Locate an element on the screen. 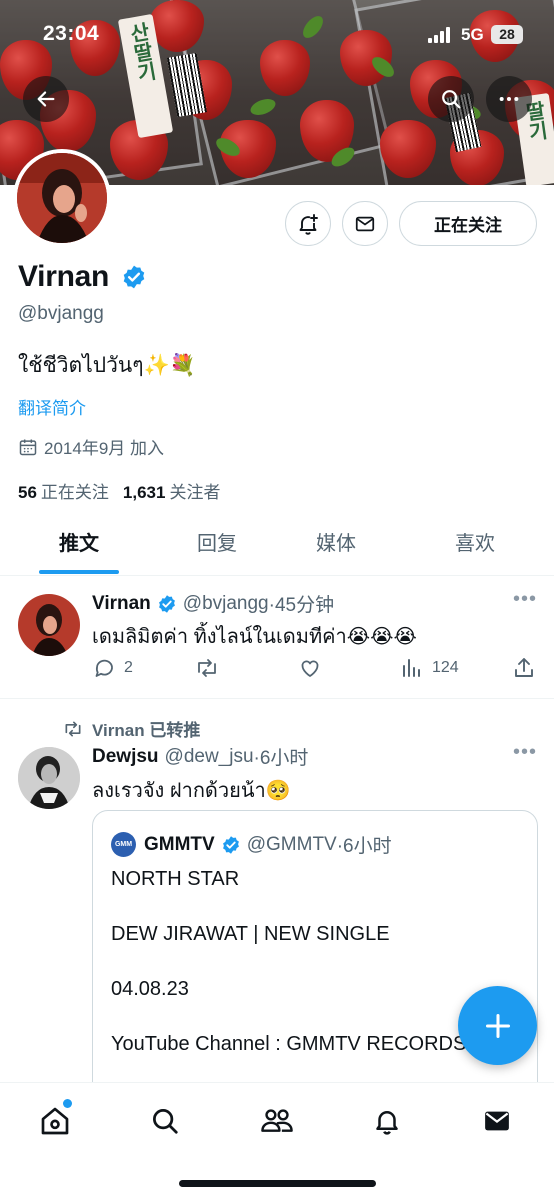  followers-label: 关注者 is located at coordinates (195, 492).